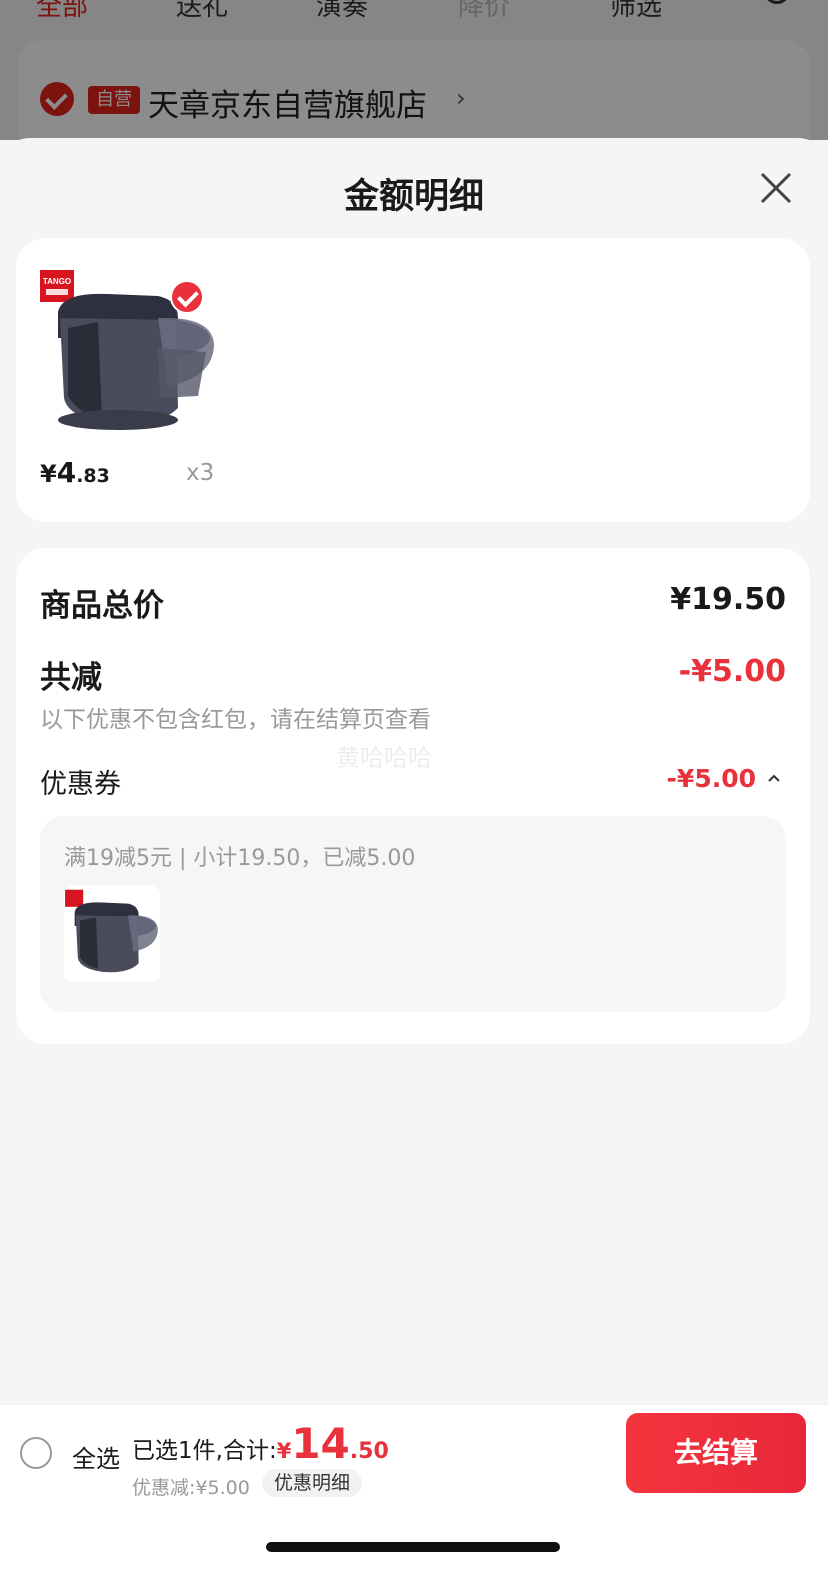  I want to click on reduce-value: -¥5.00, so click(732, 671).